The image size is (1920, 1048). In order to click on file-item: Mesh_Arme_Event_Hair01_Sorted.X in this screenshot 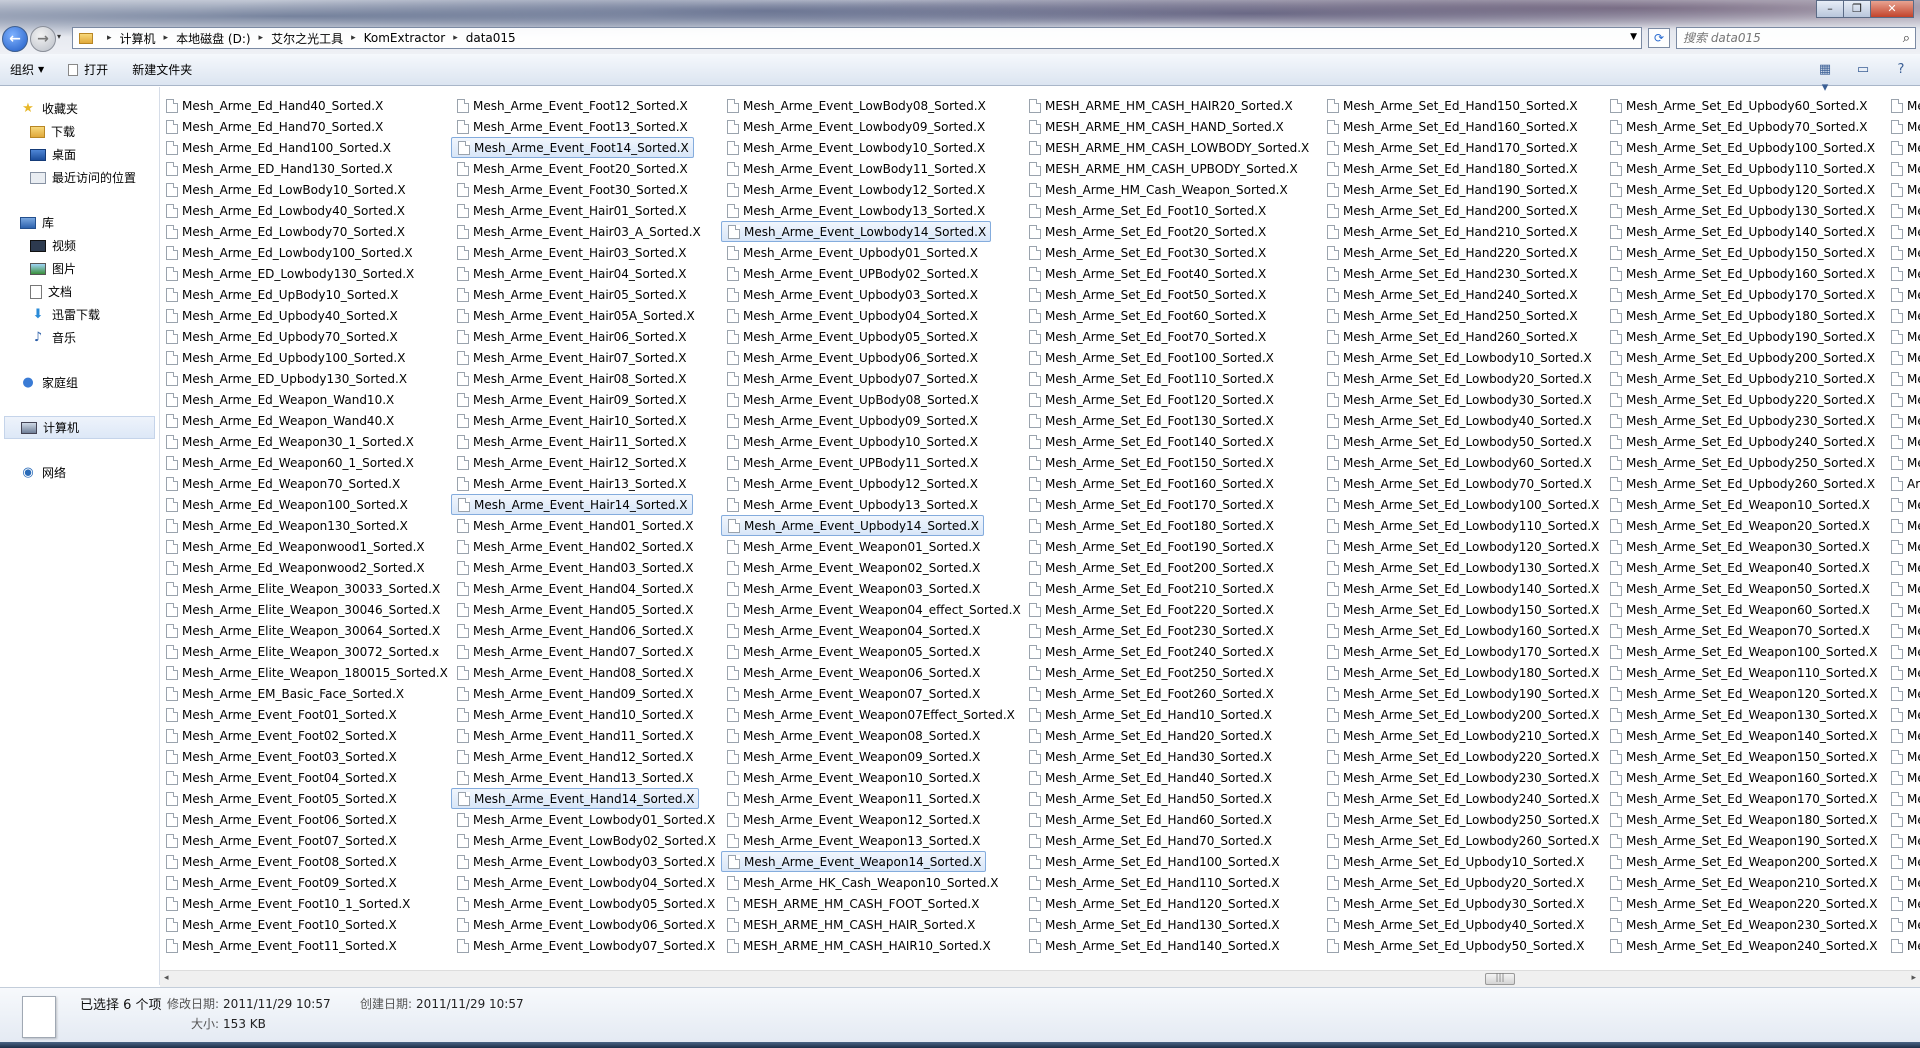, I will do `click(576, 210)`.